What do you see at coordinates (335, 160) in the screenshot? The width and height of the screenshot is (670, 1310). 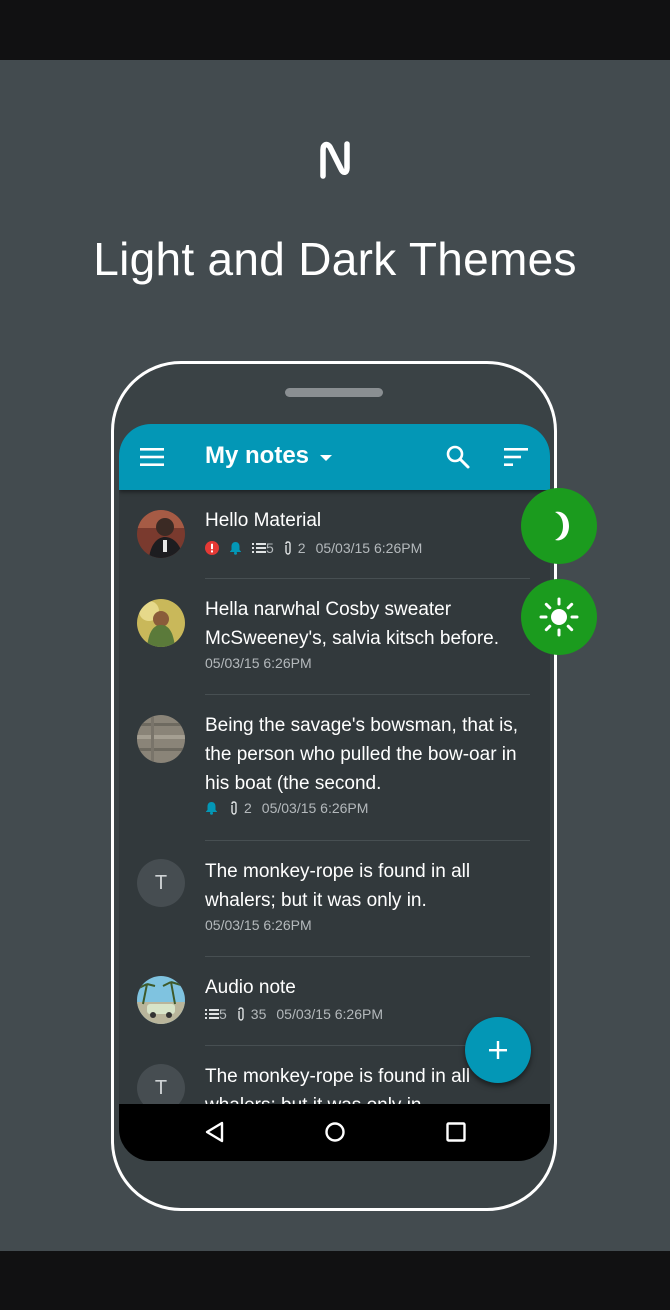 I see `app-logo-icon` at bounding box center [335, 160].